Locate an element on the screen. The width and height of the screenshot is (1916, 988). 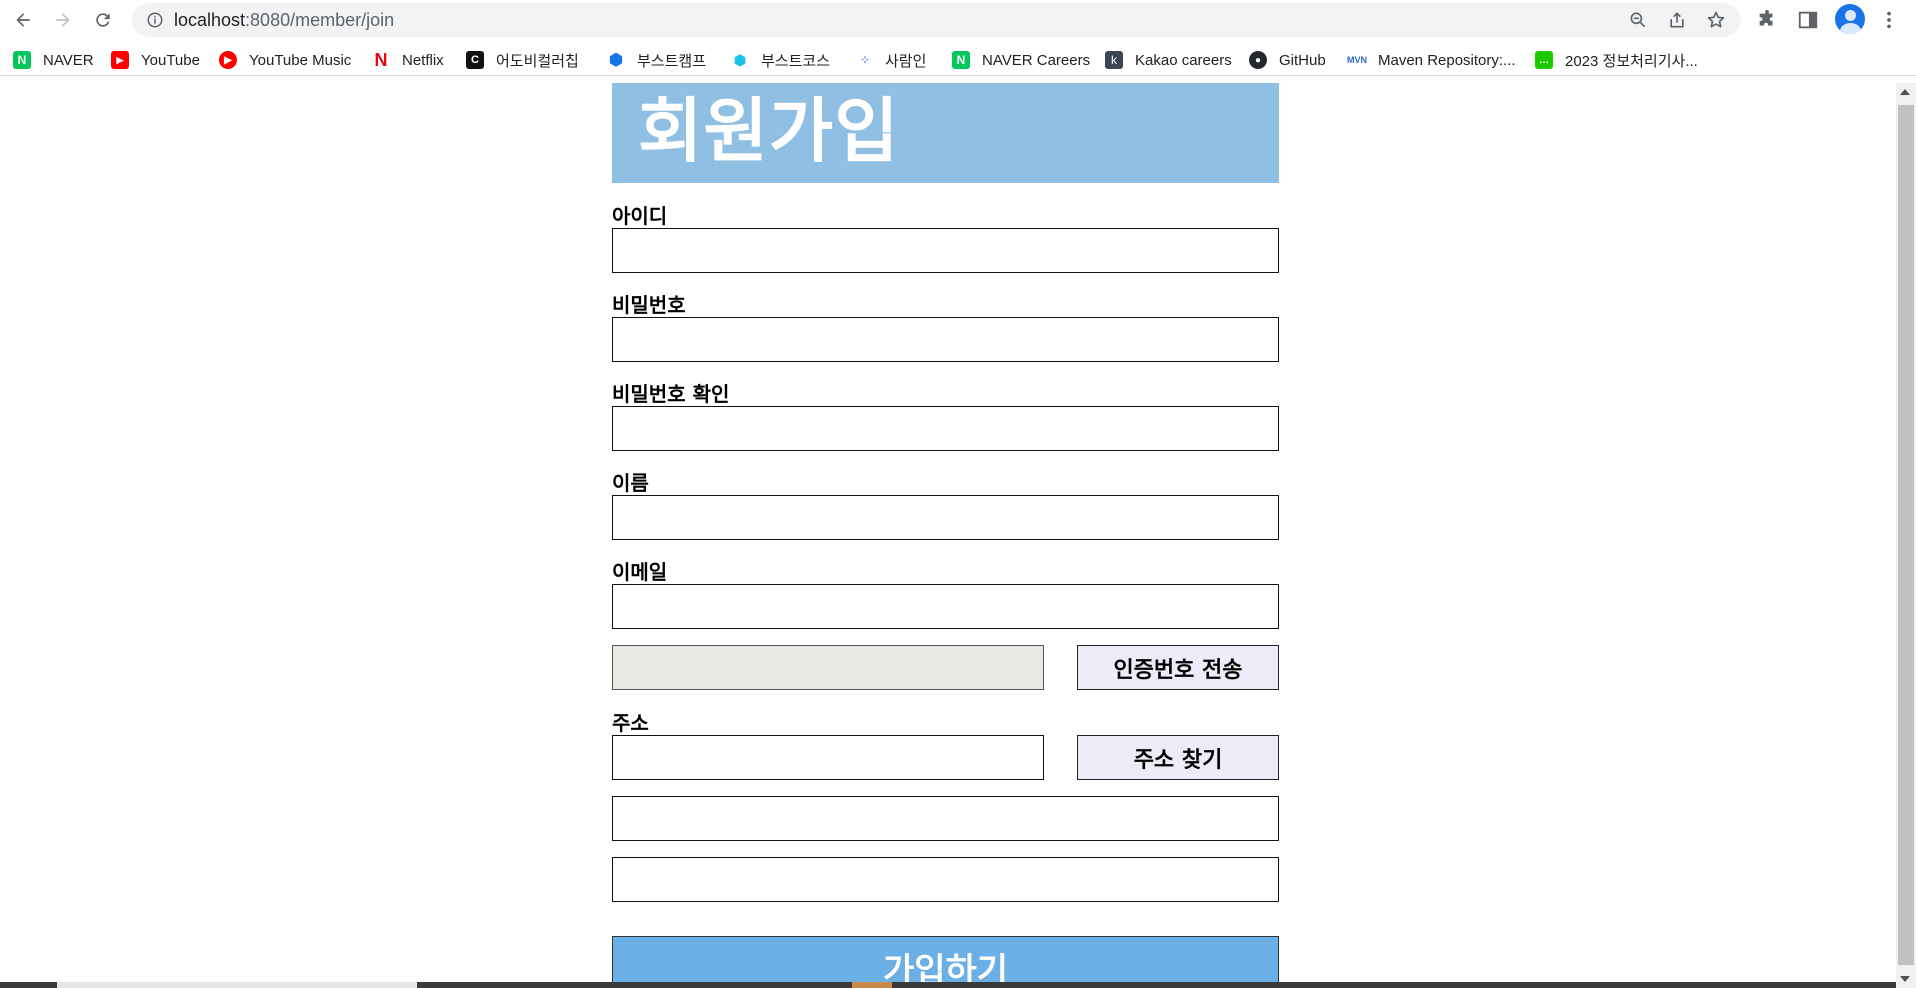
back-button is located at coordinates (23, 20).